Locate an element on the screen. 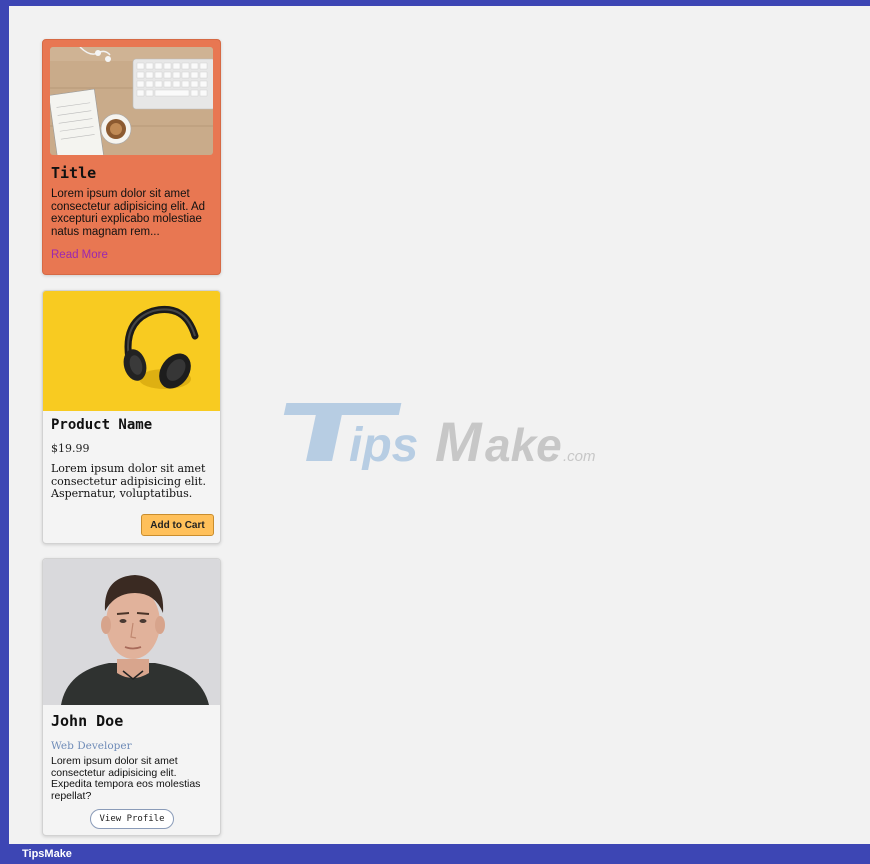  footer-label: TipsMake is located at coordinates (47, 854).